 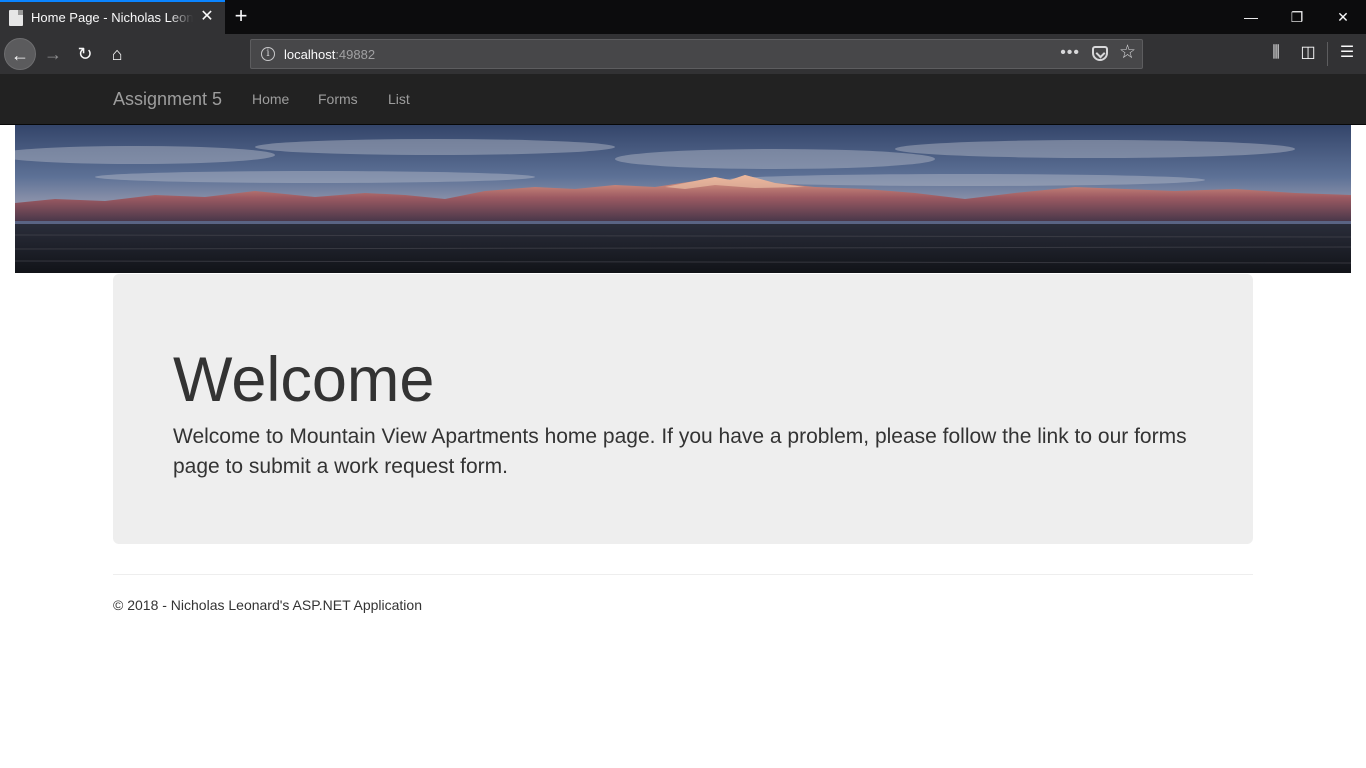 What do you see at coordinates (20, 54) in the screenshot?
I see `arrow-left-icon: ←` at bounding box center [20, 54].